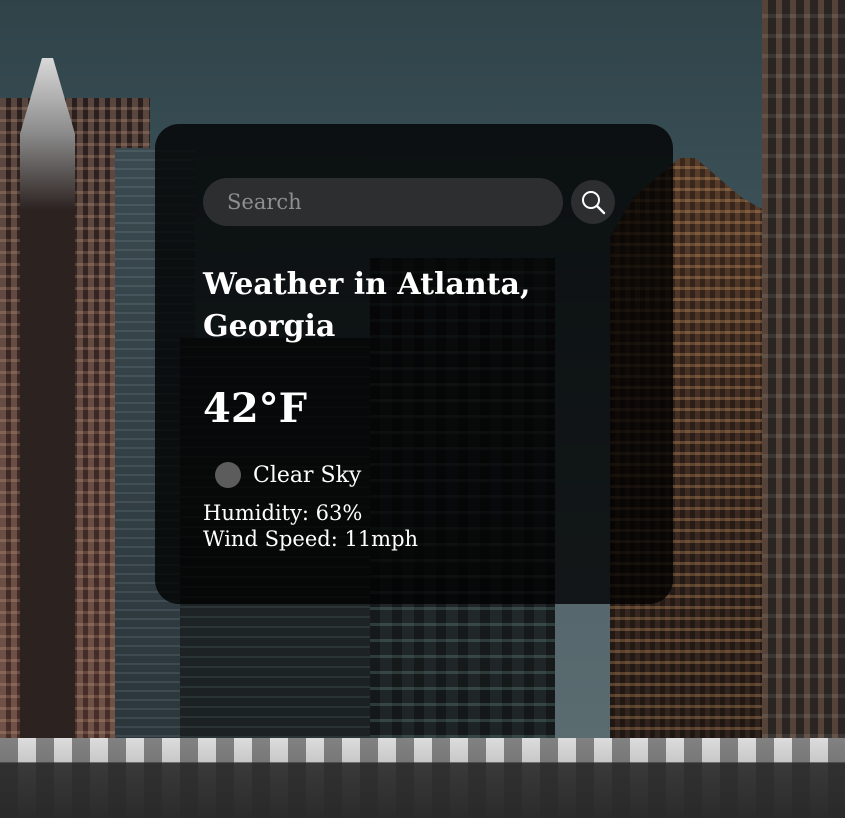 This screenshot has width=845, height=818. Describe the element at coordinates (283, 513) in the screenshot. I see `humidity: Humidity: 63%` at that location.